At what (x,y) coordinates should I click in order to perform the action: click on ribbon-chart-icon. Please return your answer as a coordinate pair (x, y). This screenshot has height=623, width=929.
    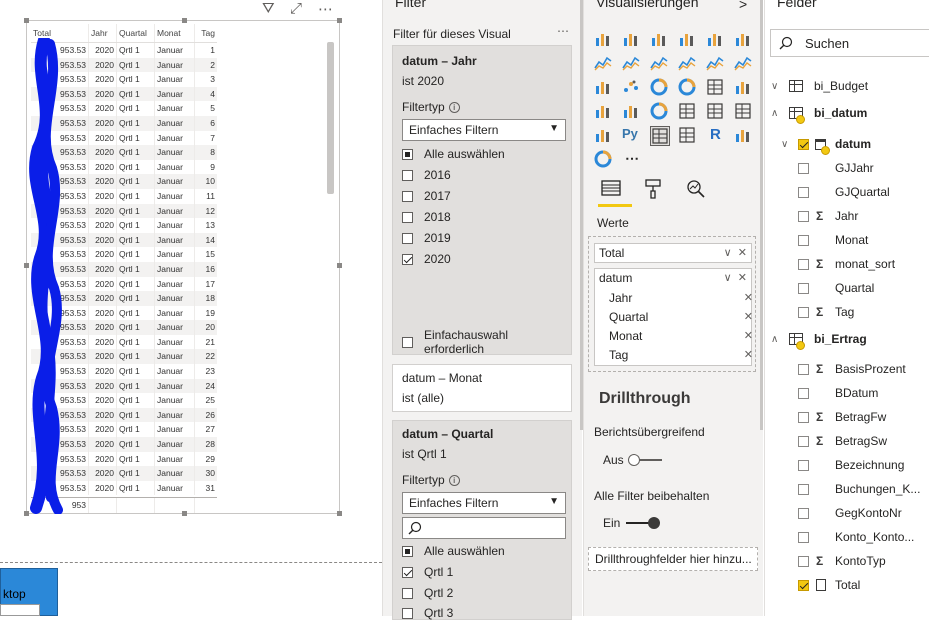
    Looking at the image, I should click on (744, 64).